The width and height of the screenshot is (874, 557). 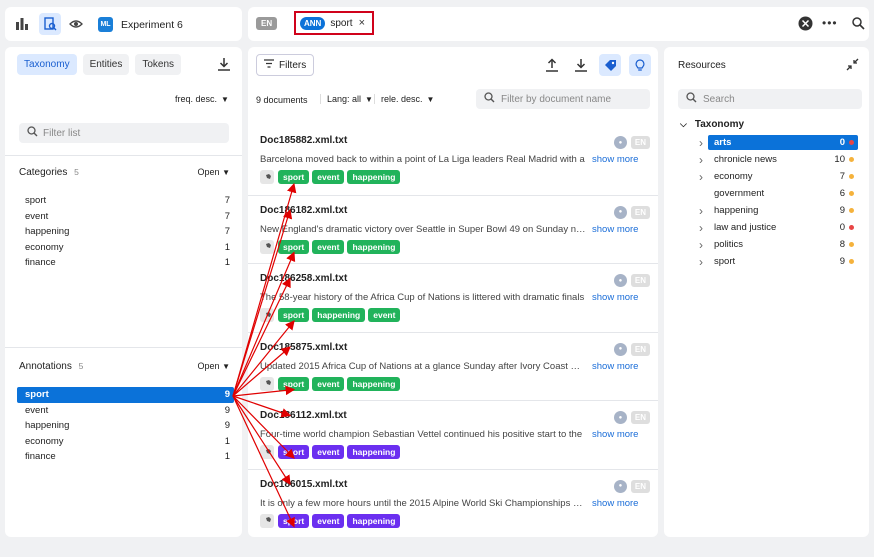 I want to click on lightbulb-icon, so click(x=640, y=65).